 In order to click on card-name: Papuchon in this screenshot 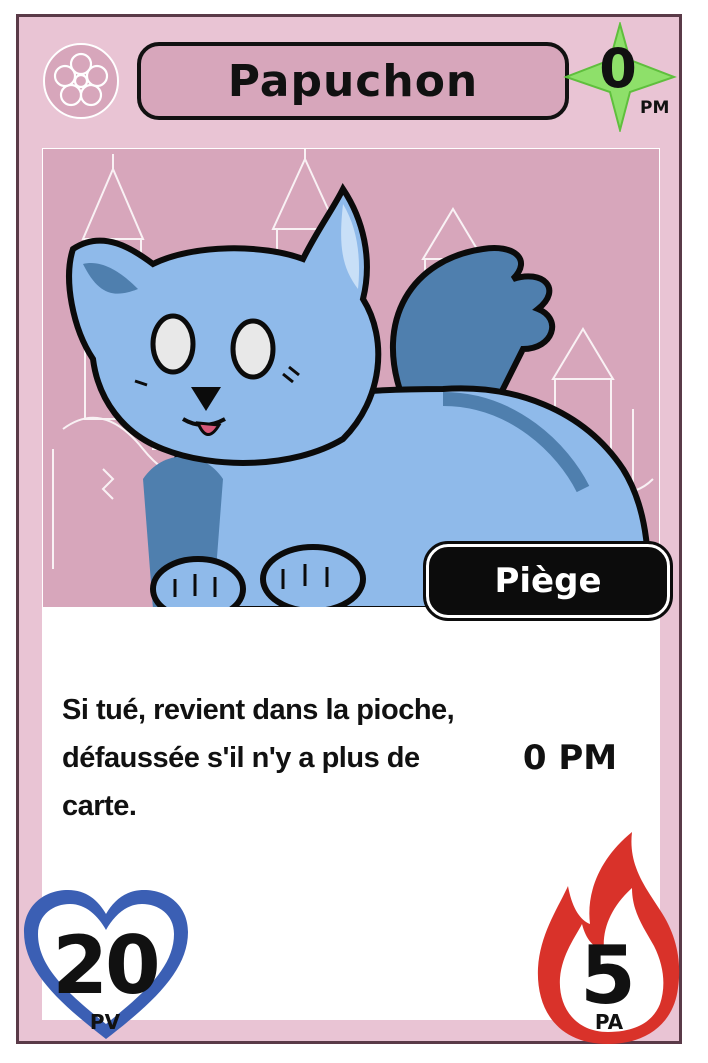, I will do `click(353, 81)`.